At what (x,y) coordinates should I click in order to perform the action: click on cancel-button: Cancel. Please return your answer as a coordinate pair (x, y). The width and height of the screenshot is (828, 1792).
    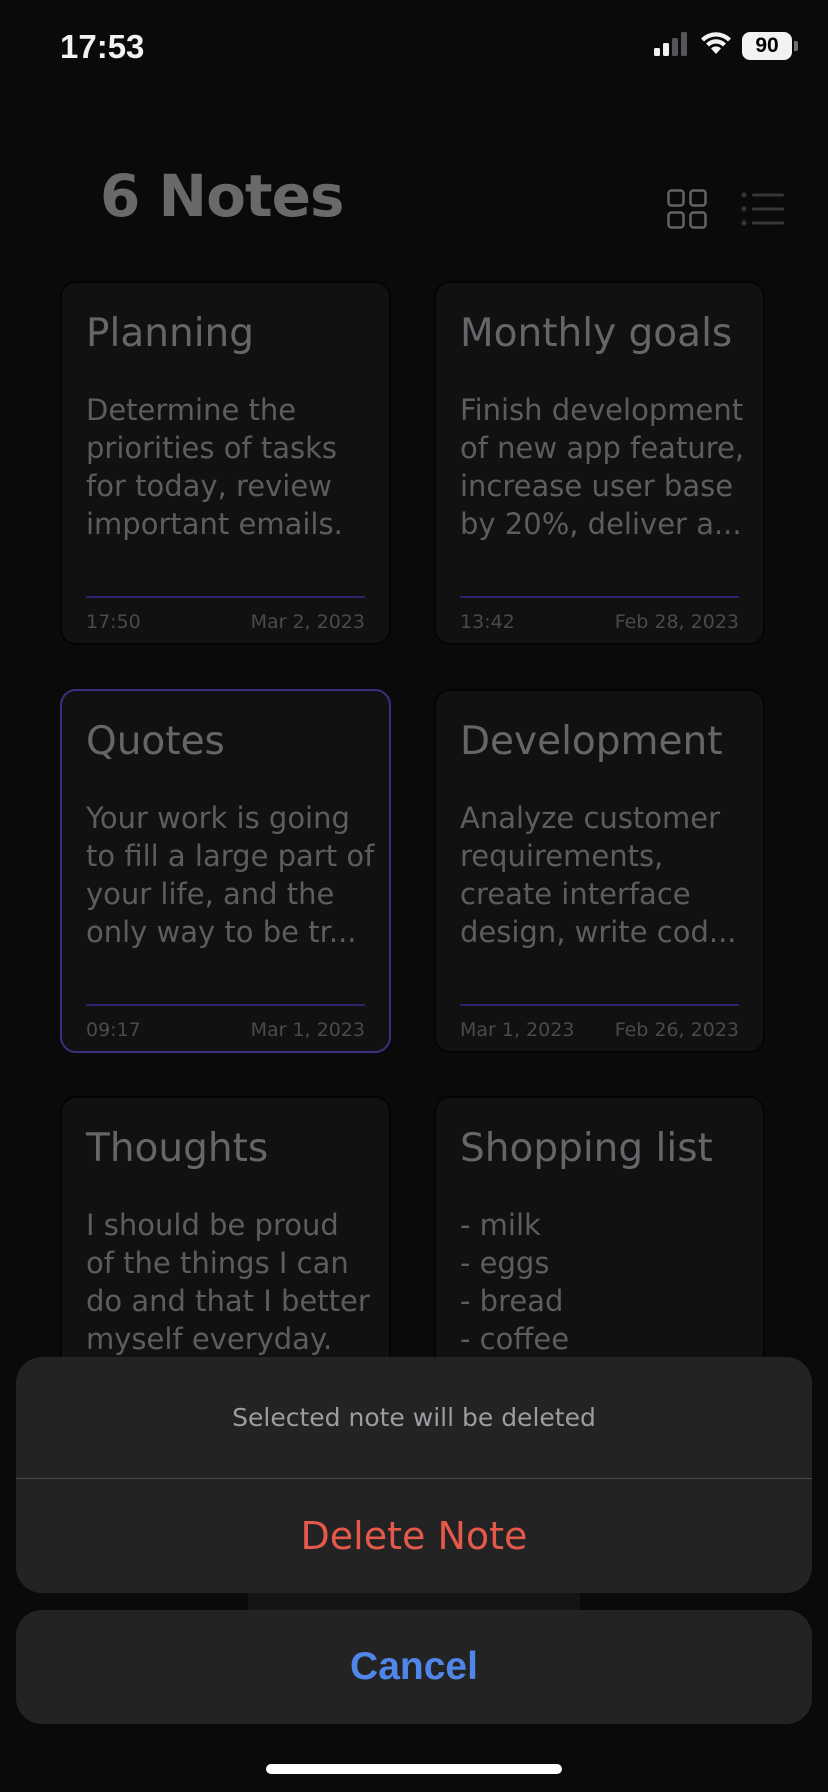
    Looking at the image, I should click on (414, 1667).